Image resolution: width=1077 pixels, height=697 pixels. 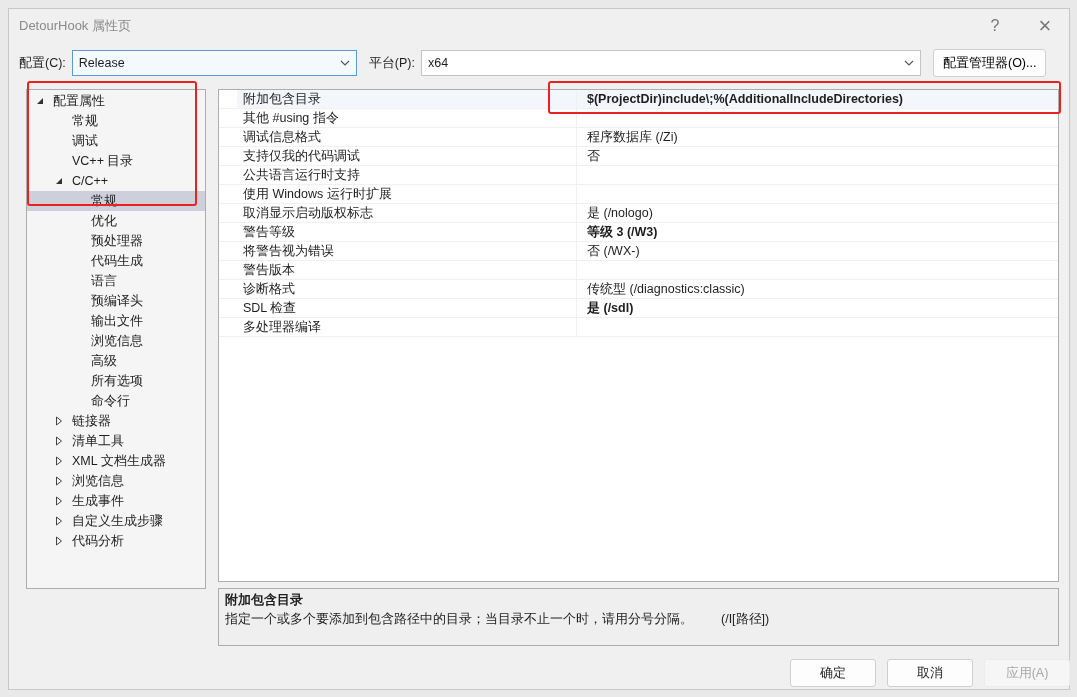 What do you see at coordinates (407, 232) in the screenshot?
I see `property-name: 警告等级` at bounding box center [407, 232].